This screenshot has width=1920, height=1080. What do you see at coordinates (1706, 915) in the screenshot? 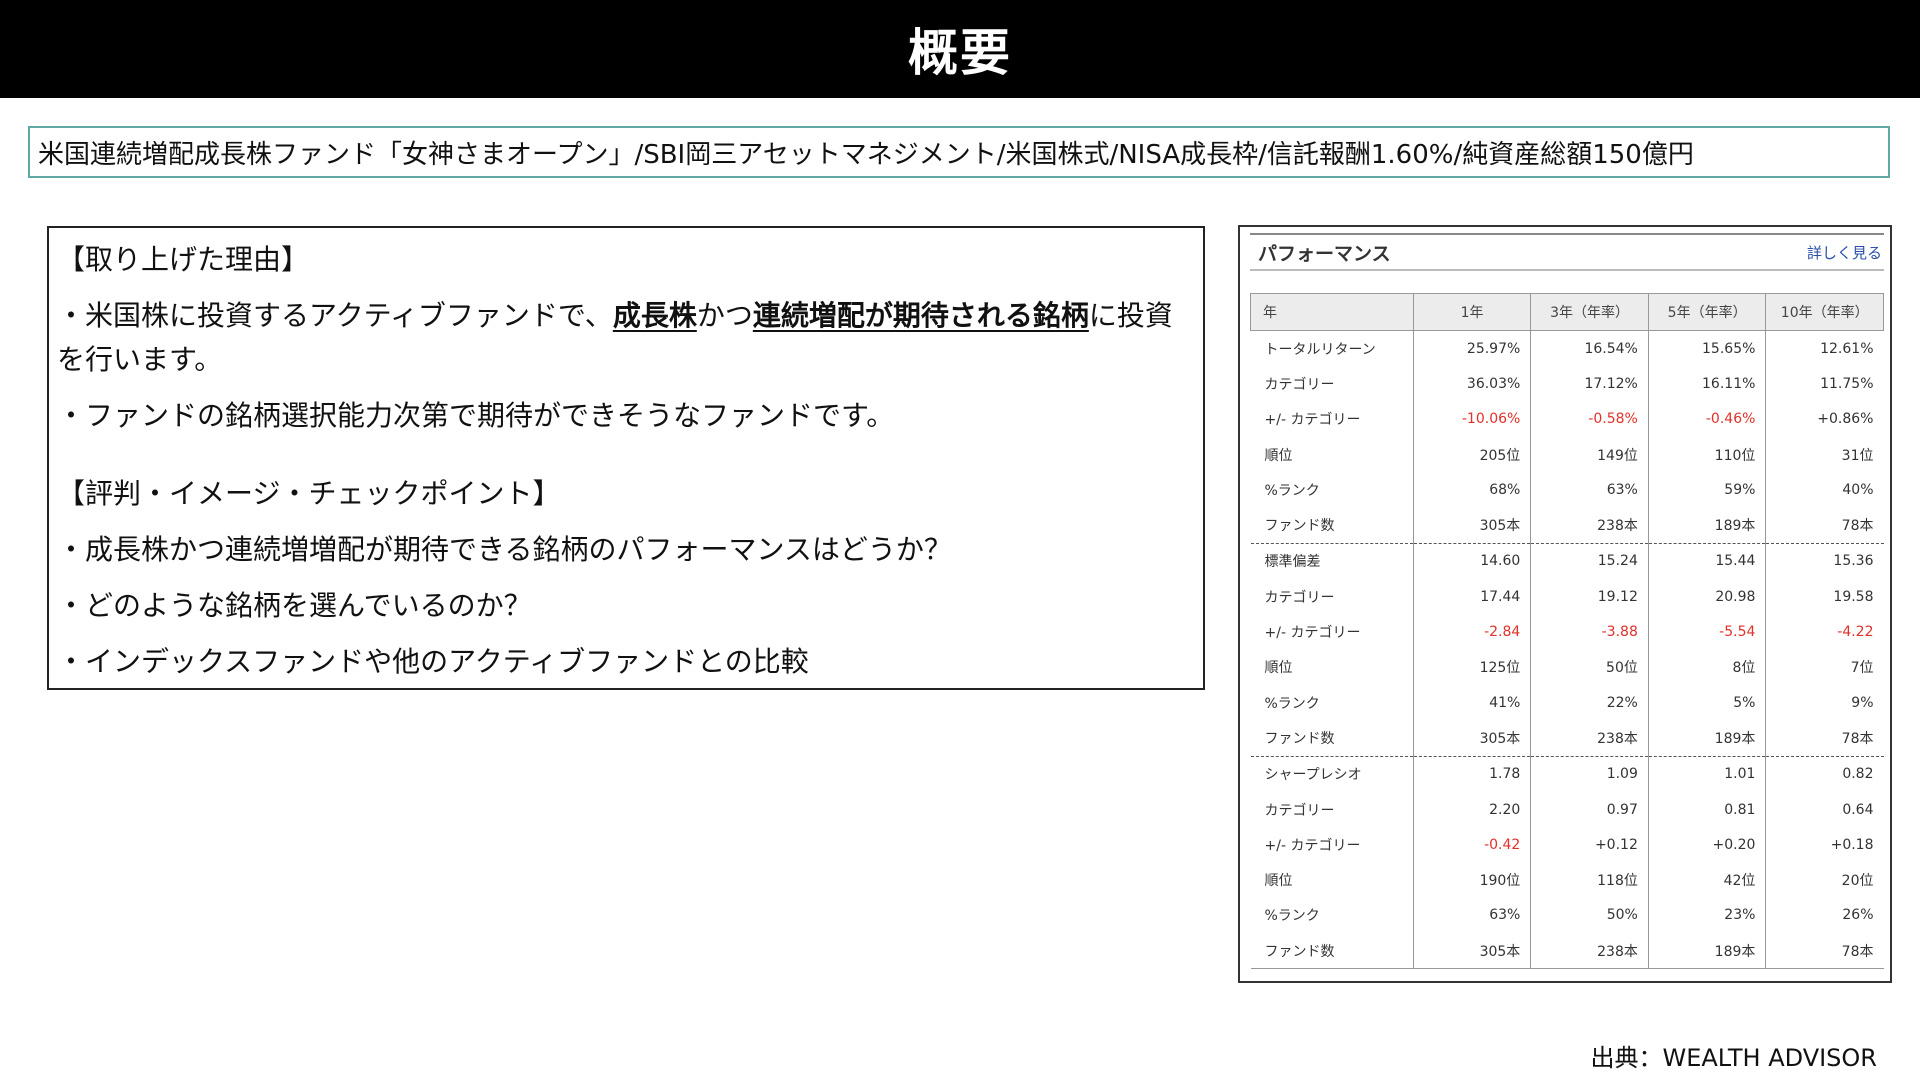
I see `table-cell: 23%` at bounding box center [1706, 915].